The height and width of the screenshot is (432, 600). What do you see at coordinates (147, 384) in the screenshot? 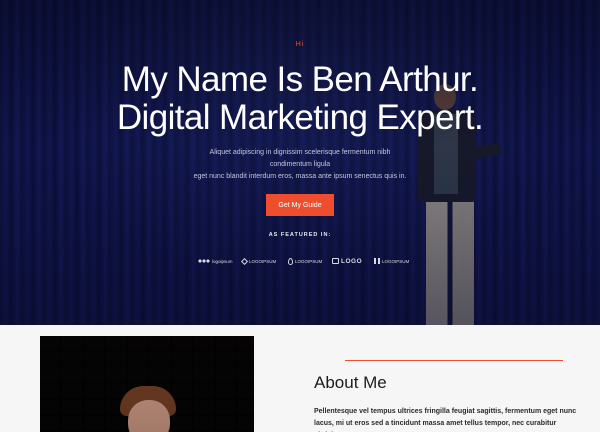
I see `about-photo` at bounding box center [147, 384].